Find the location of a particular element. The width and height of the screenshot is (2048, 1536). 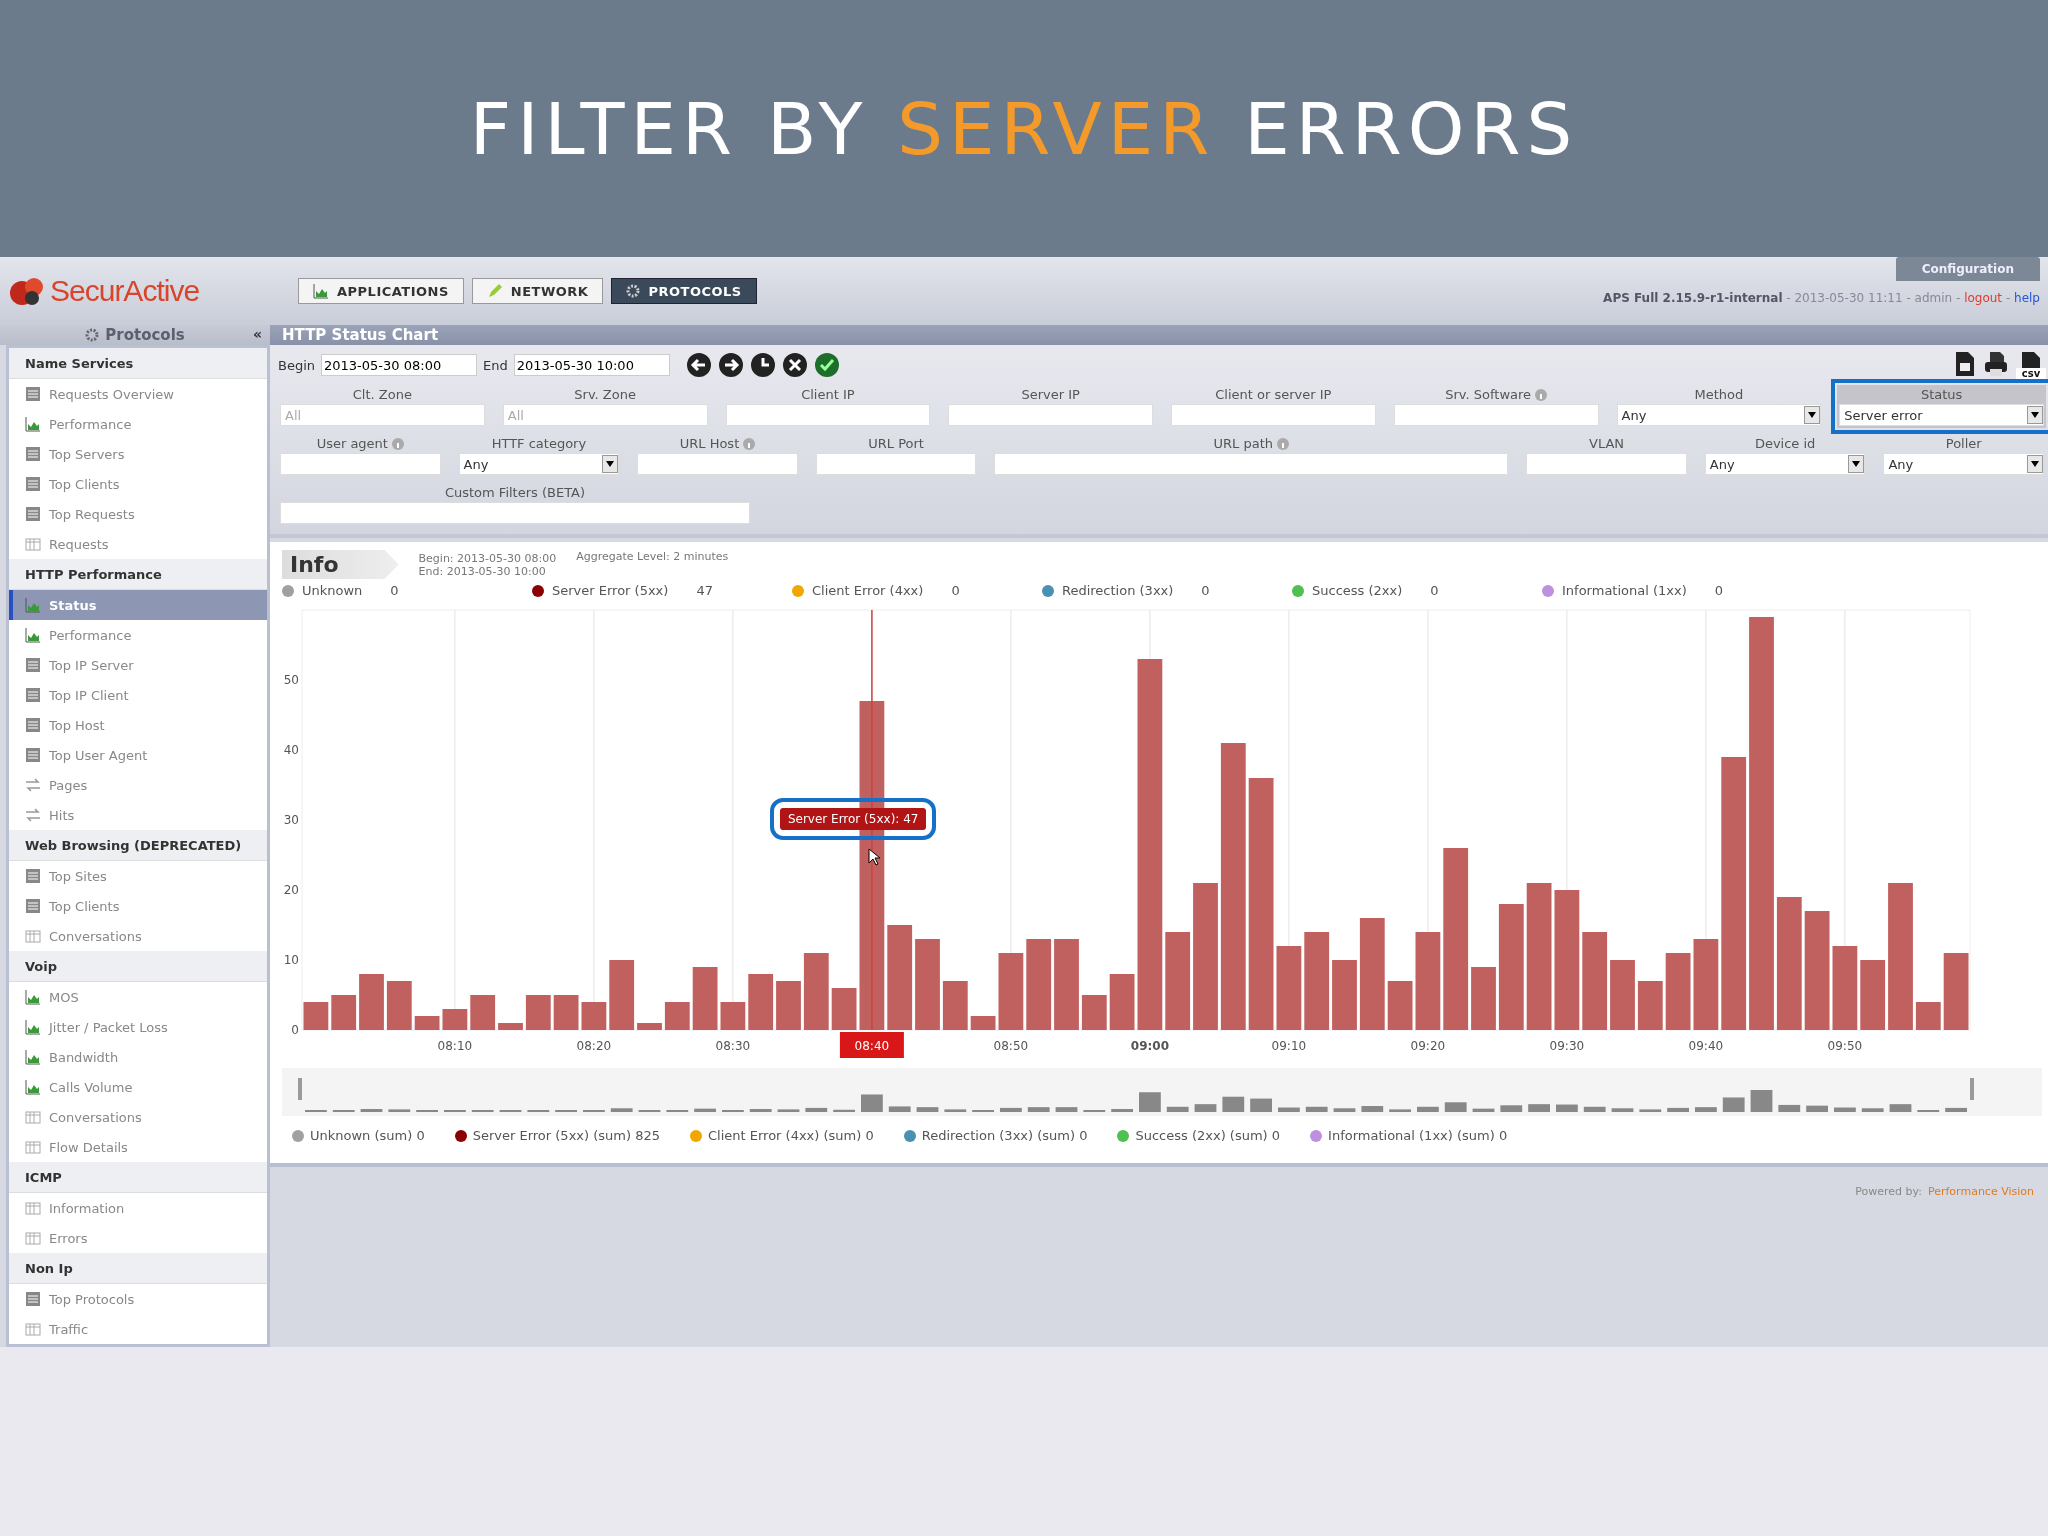

sidebar-item: Jitter / Packet Loss is located at coordinates (138, 1027).